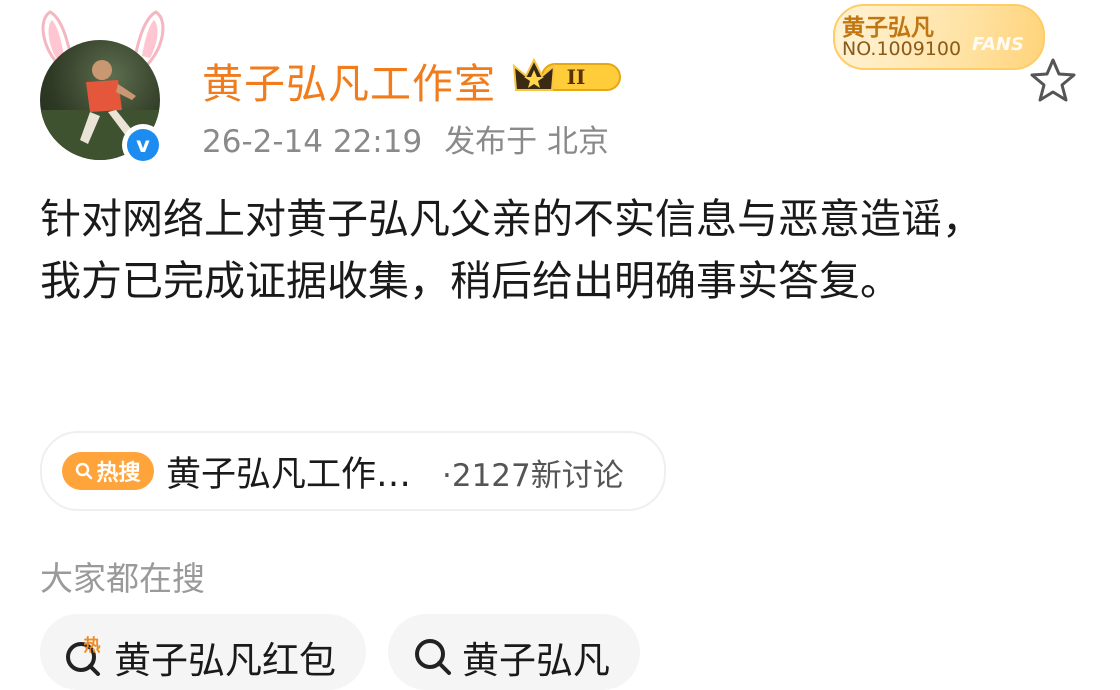 The image size is (1120, 690). What do you see at coordinates (576, 77) in the screenshot?
I see `badge-level: II` at bounding box center [576, 77].